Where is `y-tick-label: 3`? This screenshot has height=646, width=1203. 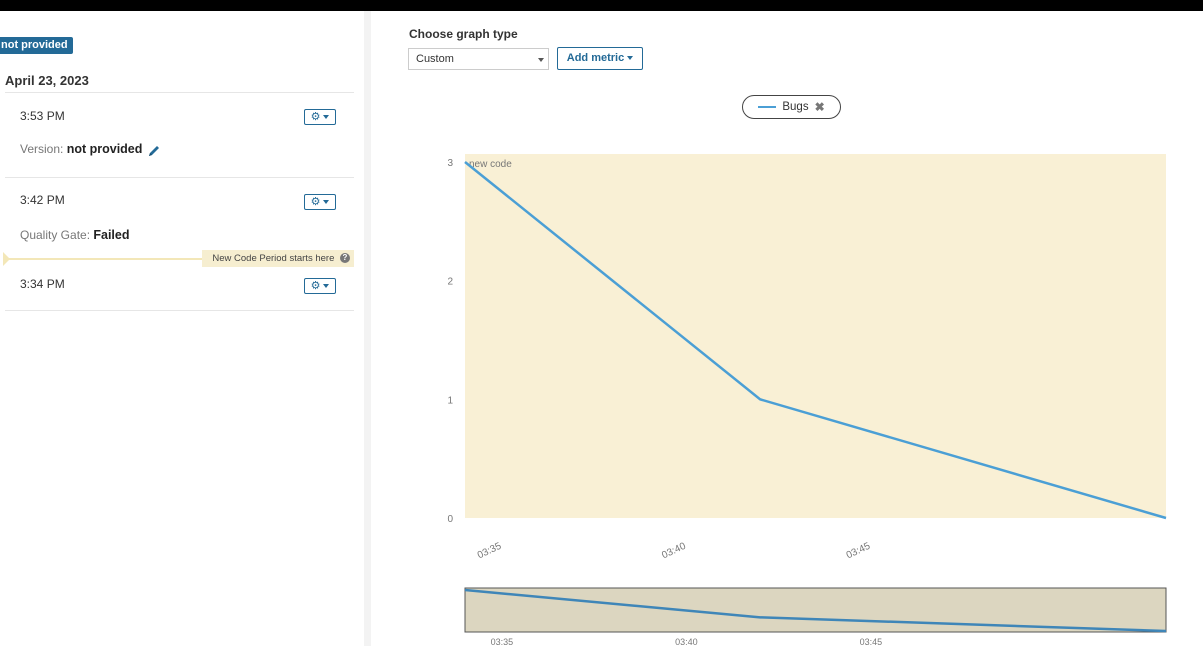 y-tick-label: 3 is located at coordinates (450, 163).